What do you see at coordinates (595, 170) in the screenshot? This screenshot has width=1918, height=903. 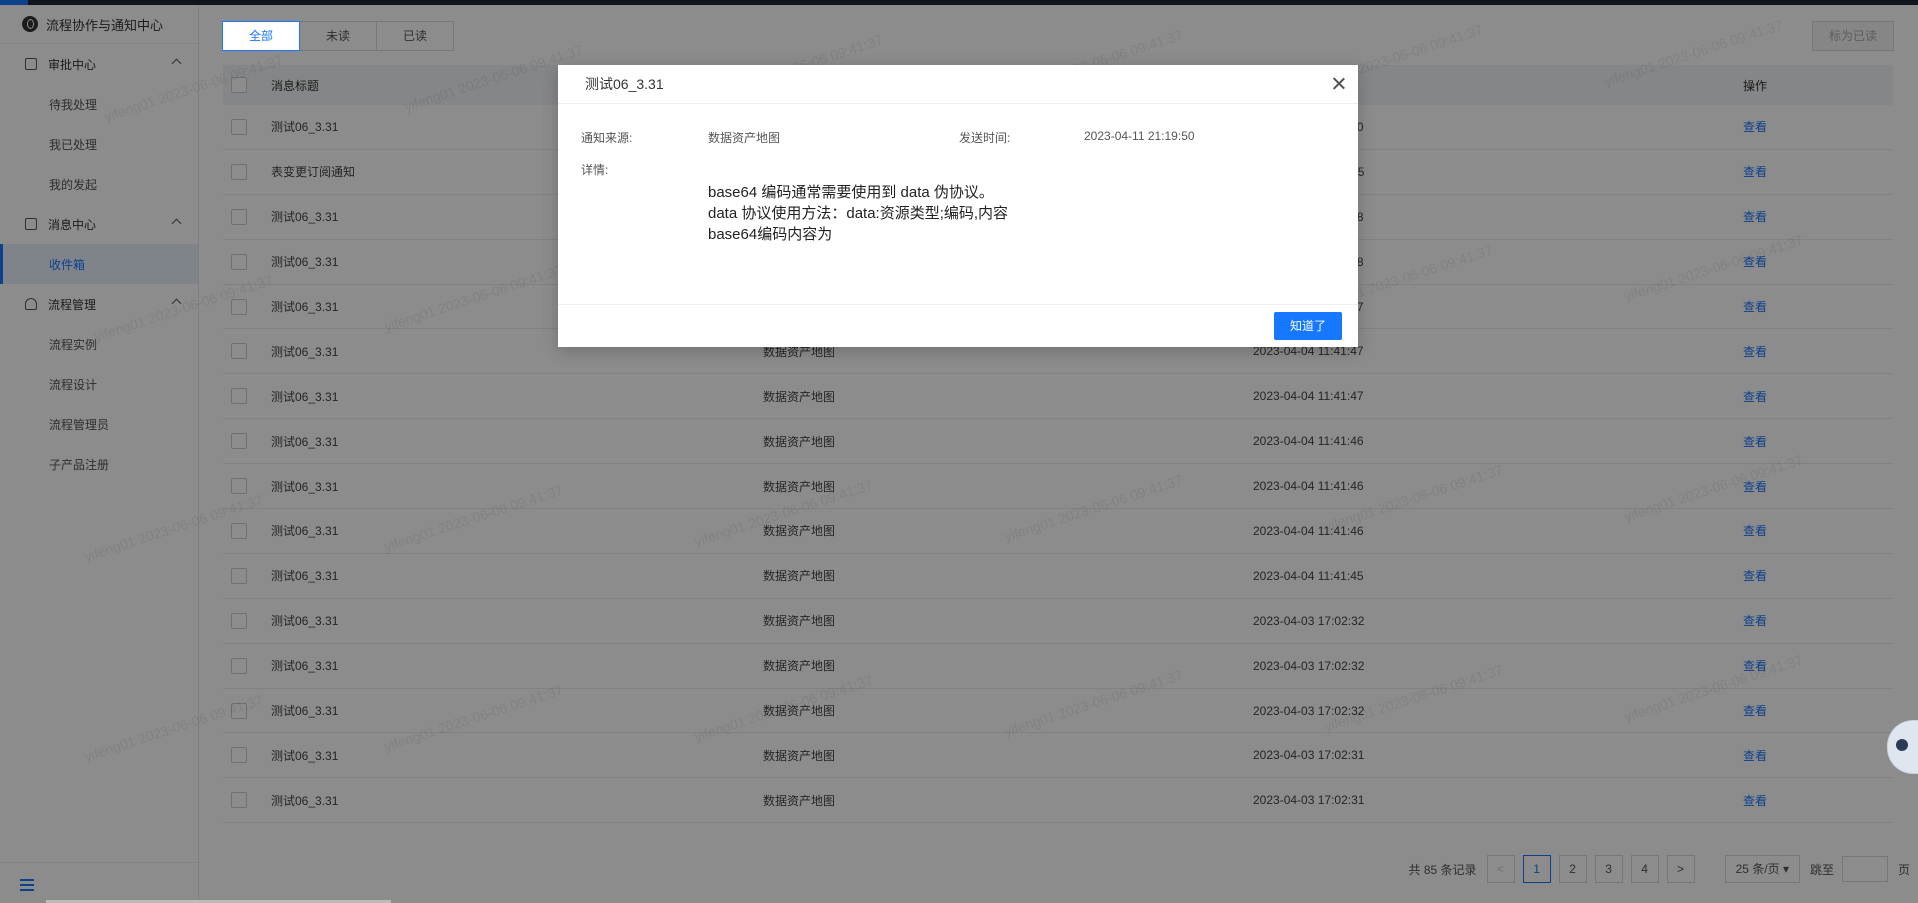 I see `detail-label: 详情:` at bounding box center [595, 170].